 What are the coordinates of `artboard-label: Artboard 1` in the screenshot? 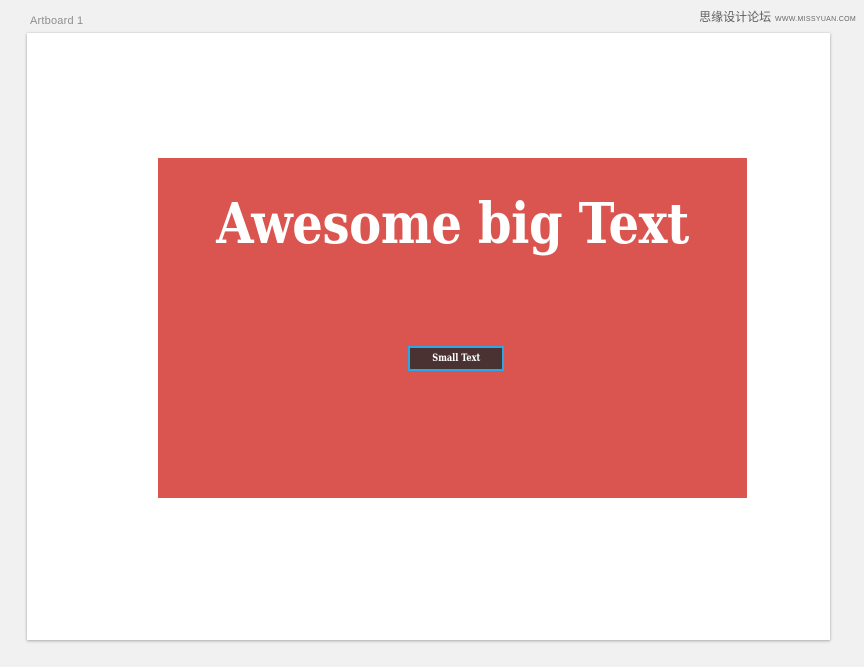 It's located at (56, 21).